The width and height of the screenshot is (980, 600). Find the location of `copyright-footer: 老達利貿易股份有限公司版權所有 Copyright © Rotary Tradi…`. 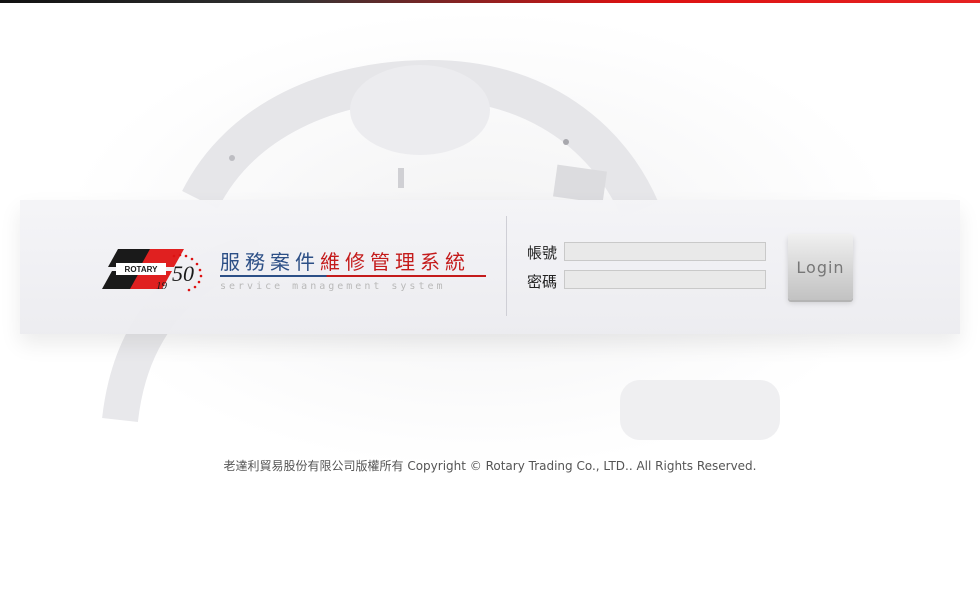

copyright-footer: 老達利貿易股份有限公司版權所有 Copyright © Rotary Tradi… is located at coordinates (490, 466).